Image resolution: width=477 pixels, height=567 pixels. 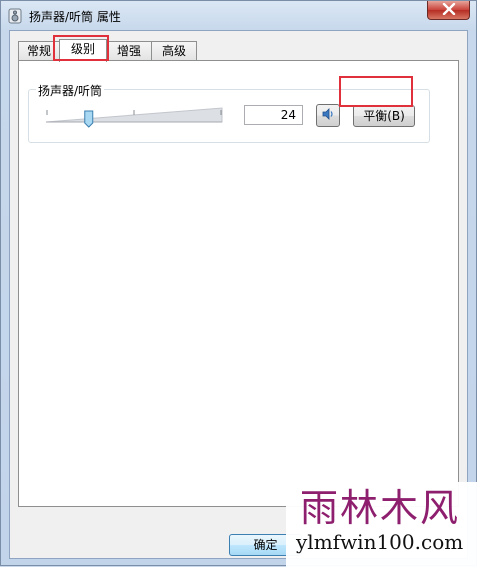 What do you see at coordinates (134, 116) in the screenshot?
I see `volume-slider` at bounding box center [134, 116].